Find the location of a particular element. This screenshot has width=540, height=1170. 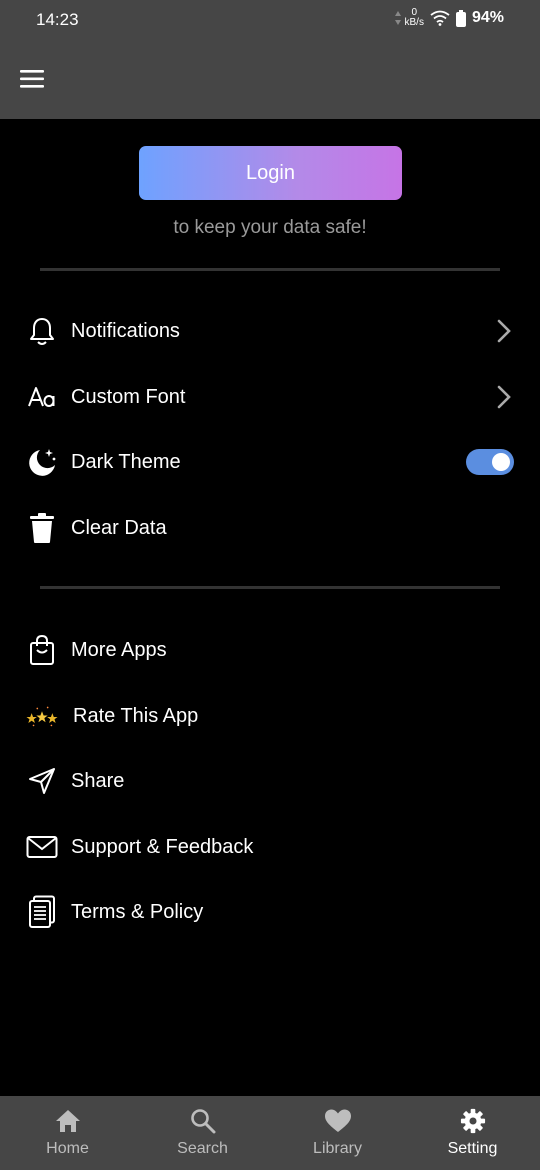

tab-setting-label: Setting is located at coordinates (472, 1148).